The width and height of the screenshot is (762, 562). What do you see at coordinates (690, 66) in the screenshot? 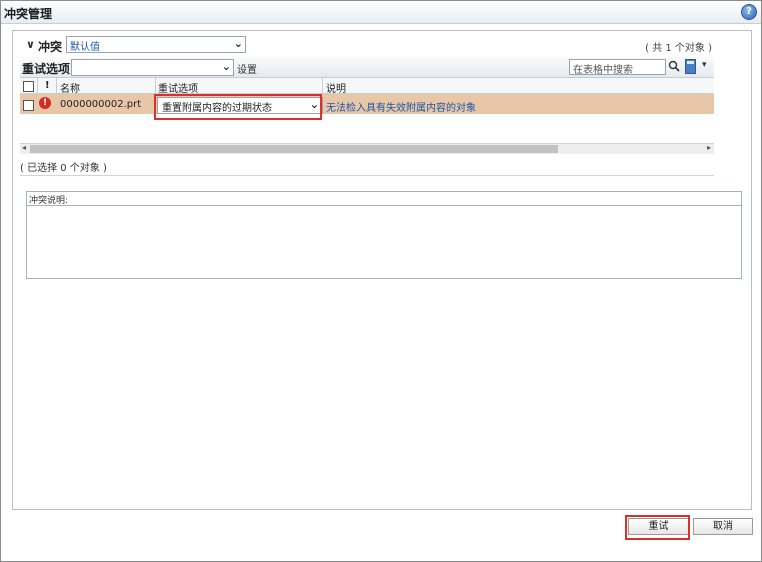
I see `calculator-icon` at bounding box center [690, 66].